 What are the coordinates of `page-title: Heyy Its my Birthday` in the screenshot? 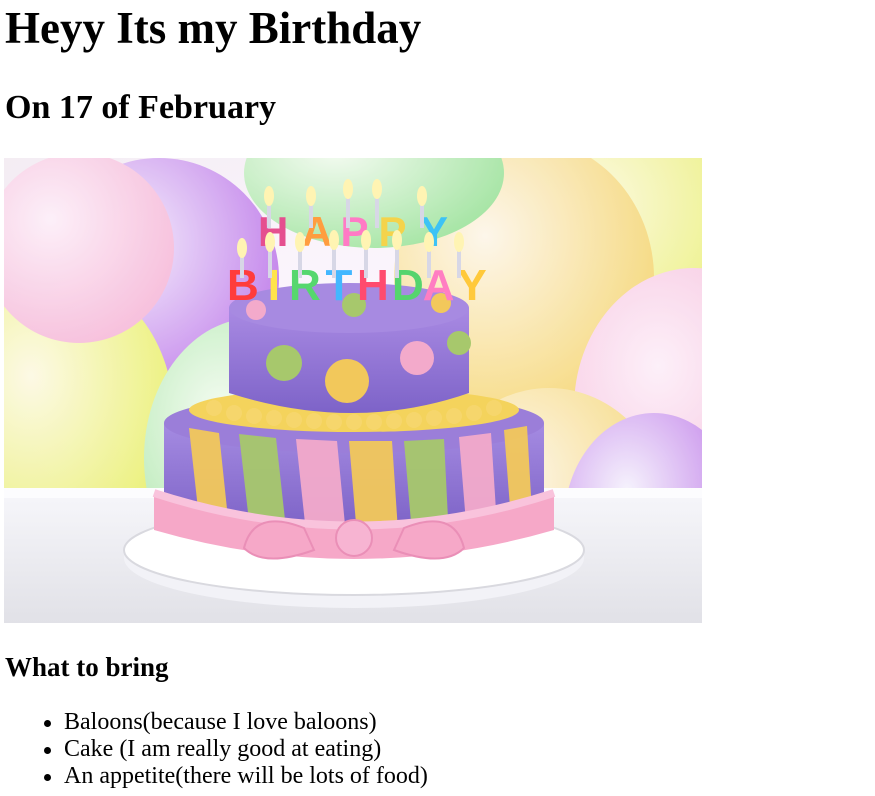 It's located at (213, 28).